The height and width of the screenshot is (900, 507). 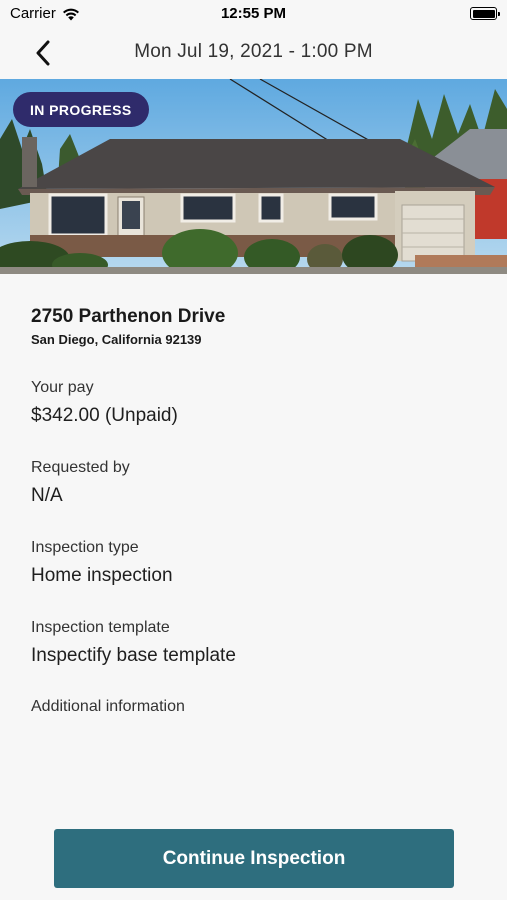 I want to click on status-bar: Carrier 12:55 PM, so click(x=253, y=15).